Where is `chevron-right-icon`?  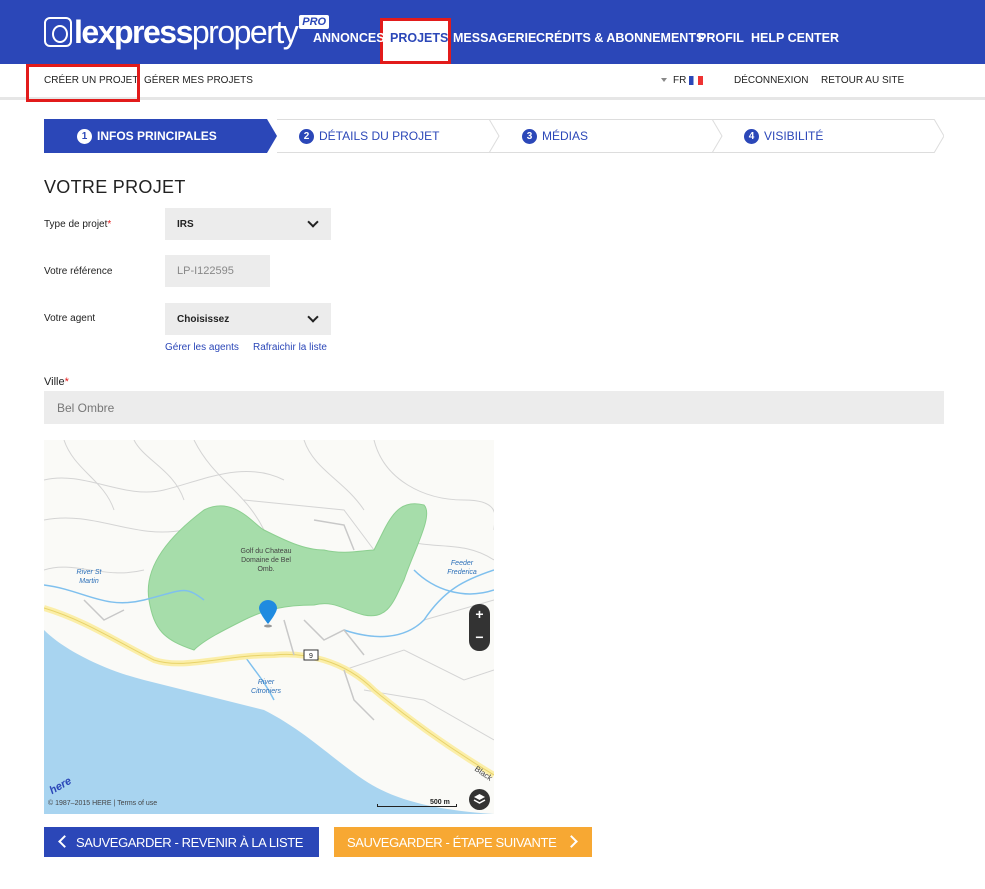
chevron-right-icon is located at coordinates (571, 841).